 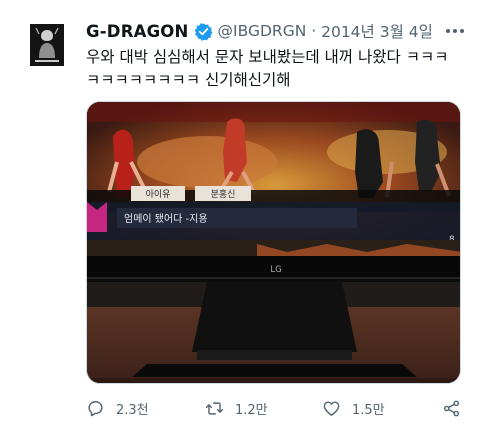 What do you see at coordinates (368, 410) in the screenshot?
I see `like-count: 1.5만` at bounding box center [368, 410].